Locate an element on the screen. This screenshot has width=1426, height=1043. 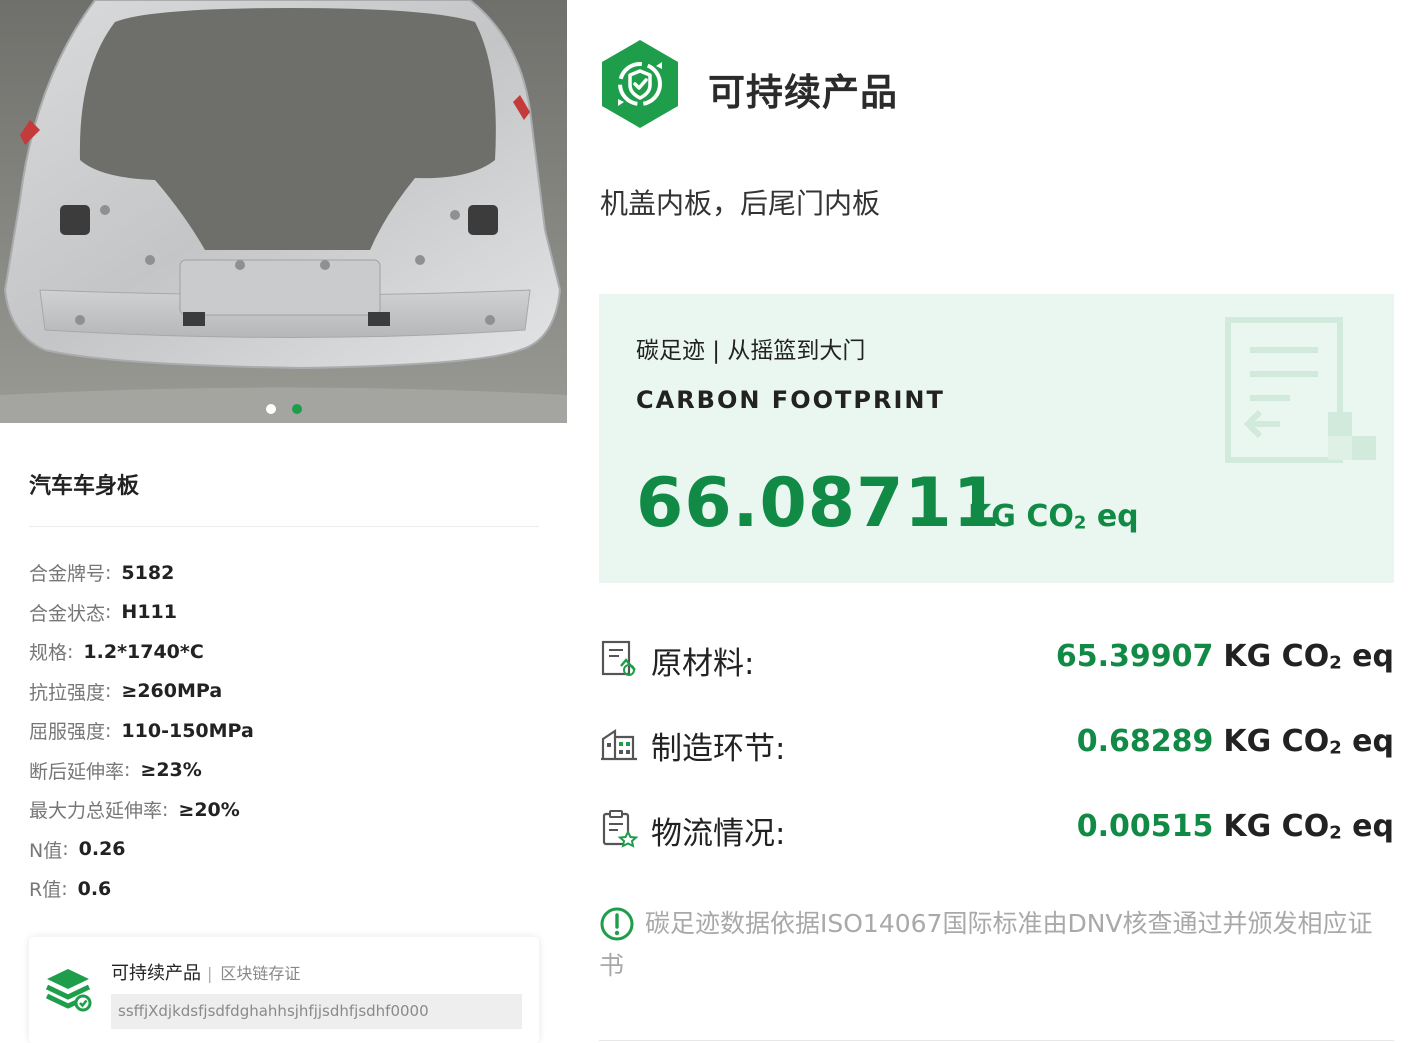
spec-label: 规格 is located at coordinates (48, 653).